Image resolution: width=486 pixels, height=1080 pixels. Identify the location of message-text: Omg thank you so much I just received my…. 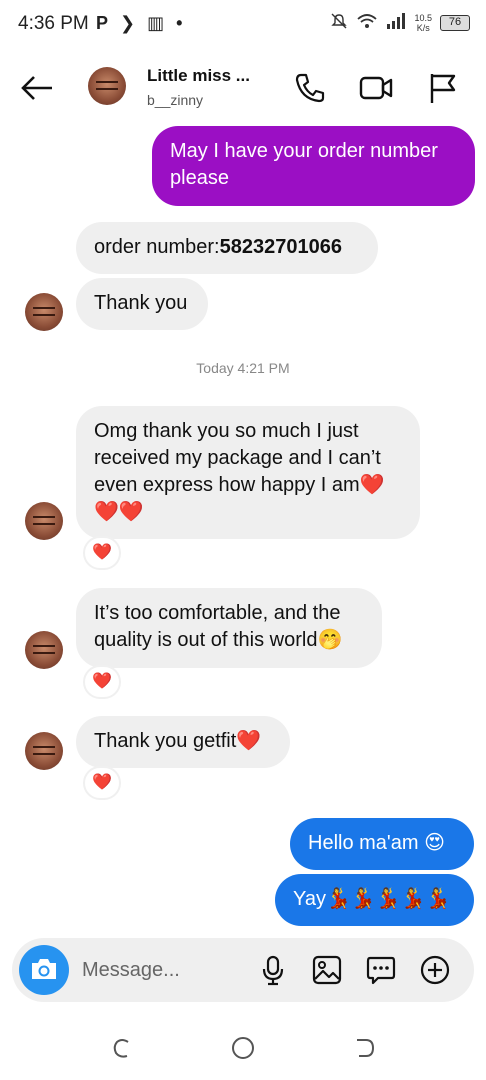
(237, 458).